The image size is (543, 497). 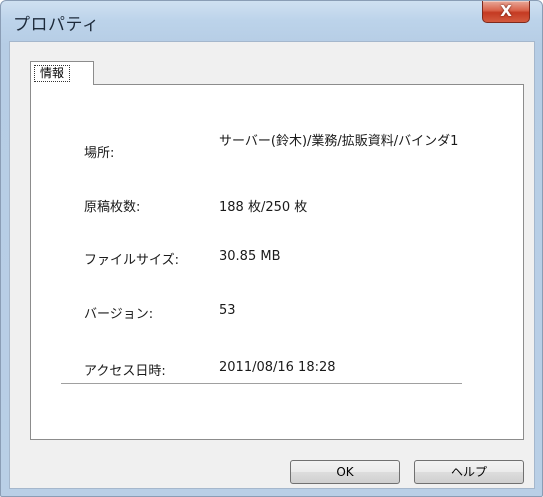 I want to click on location-label: 場所:, so click(x=99, y=153).